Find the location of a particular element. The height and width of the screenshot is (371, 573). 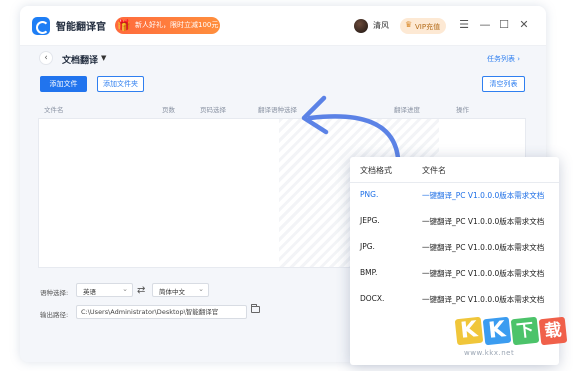

target-language-value: 简体中文 is located at coordinates (172, 292).